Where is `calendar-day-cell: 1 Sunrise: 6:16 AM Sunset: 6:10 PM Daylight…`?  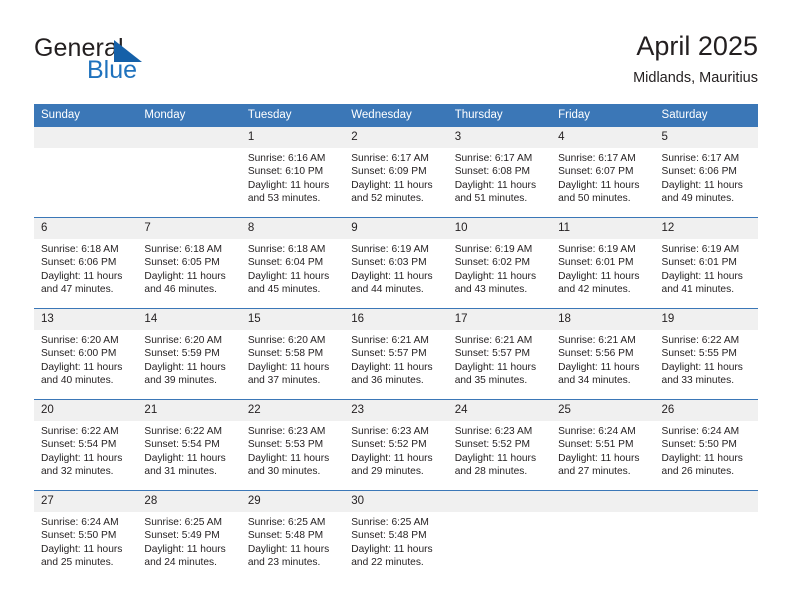 calendar-day-cell: 1 Sunrise: 6:16 AM Sunset: 6:10 PM Daylight… is located at coordinates (292, 172).